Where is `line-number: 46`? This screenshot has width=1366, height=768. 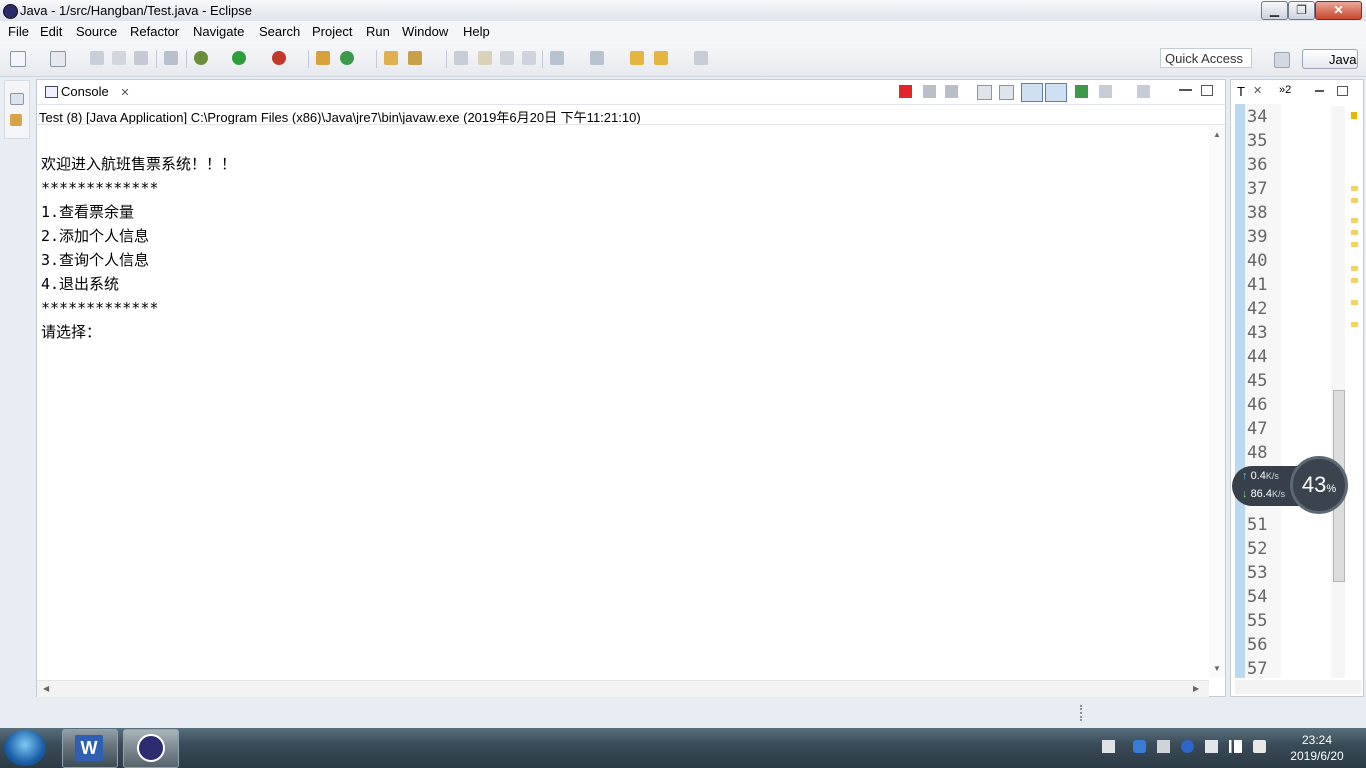 line-number: 46 is located at coordinates (1257, 405).